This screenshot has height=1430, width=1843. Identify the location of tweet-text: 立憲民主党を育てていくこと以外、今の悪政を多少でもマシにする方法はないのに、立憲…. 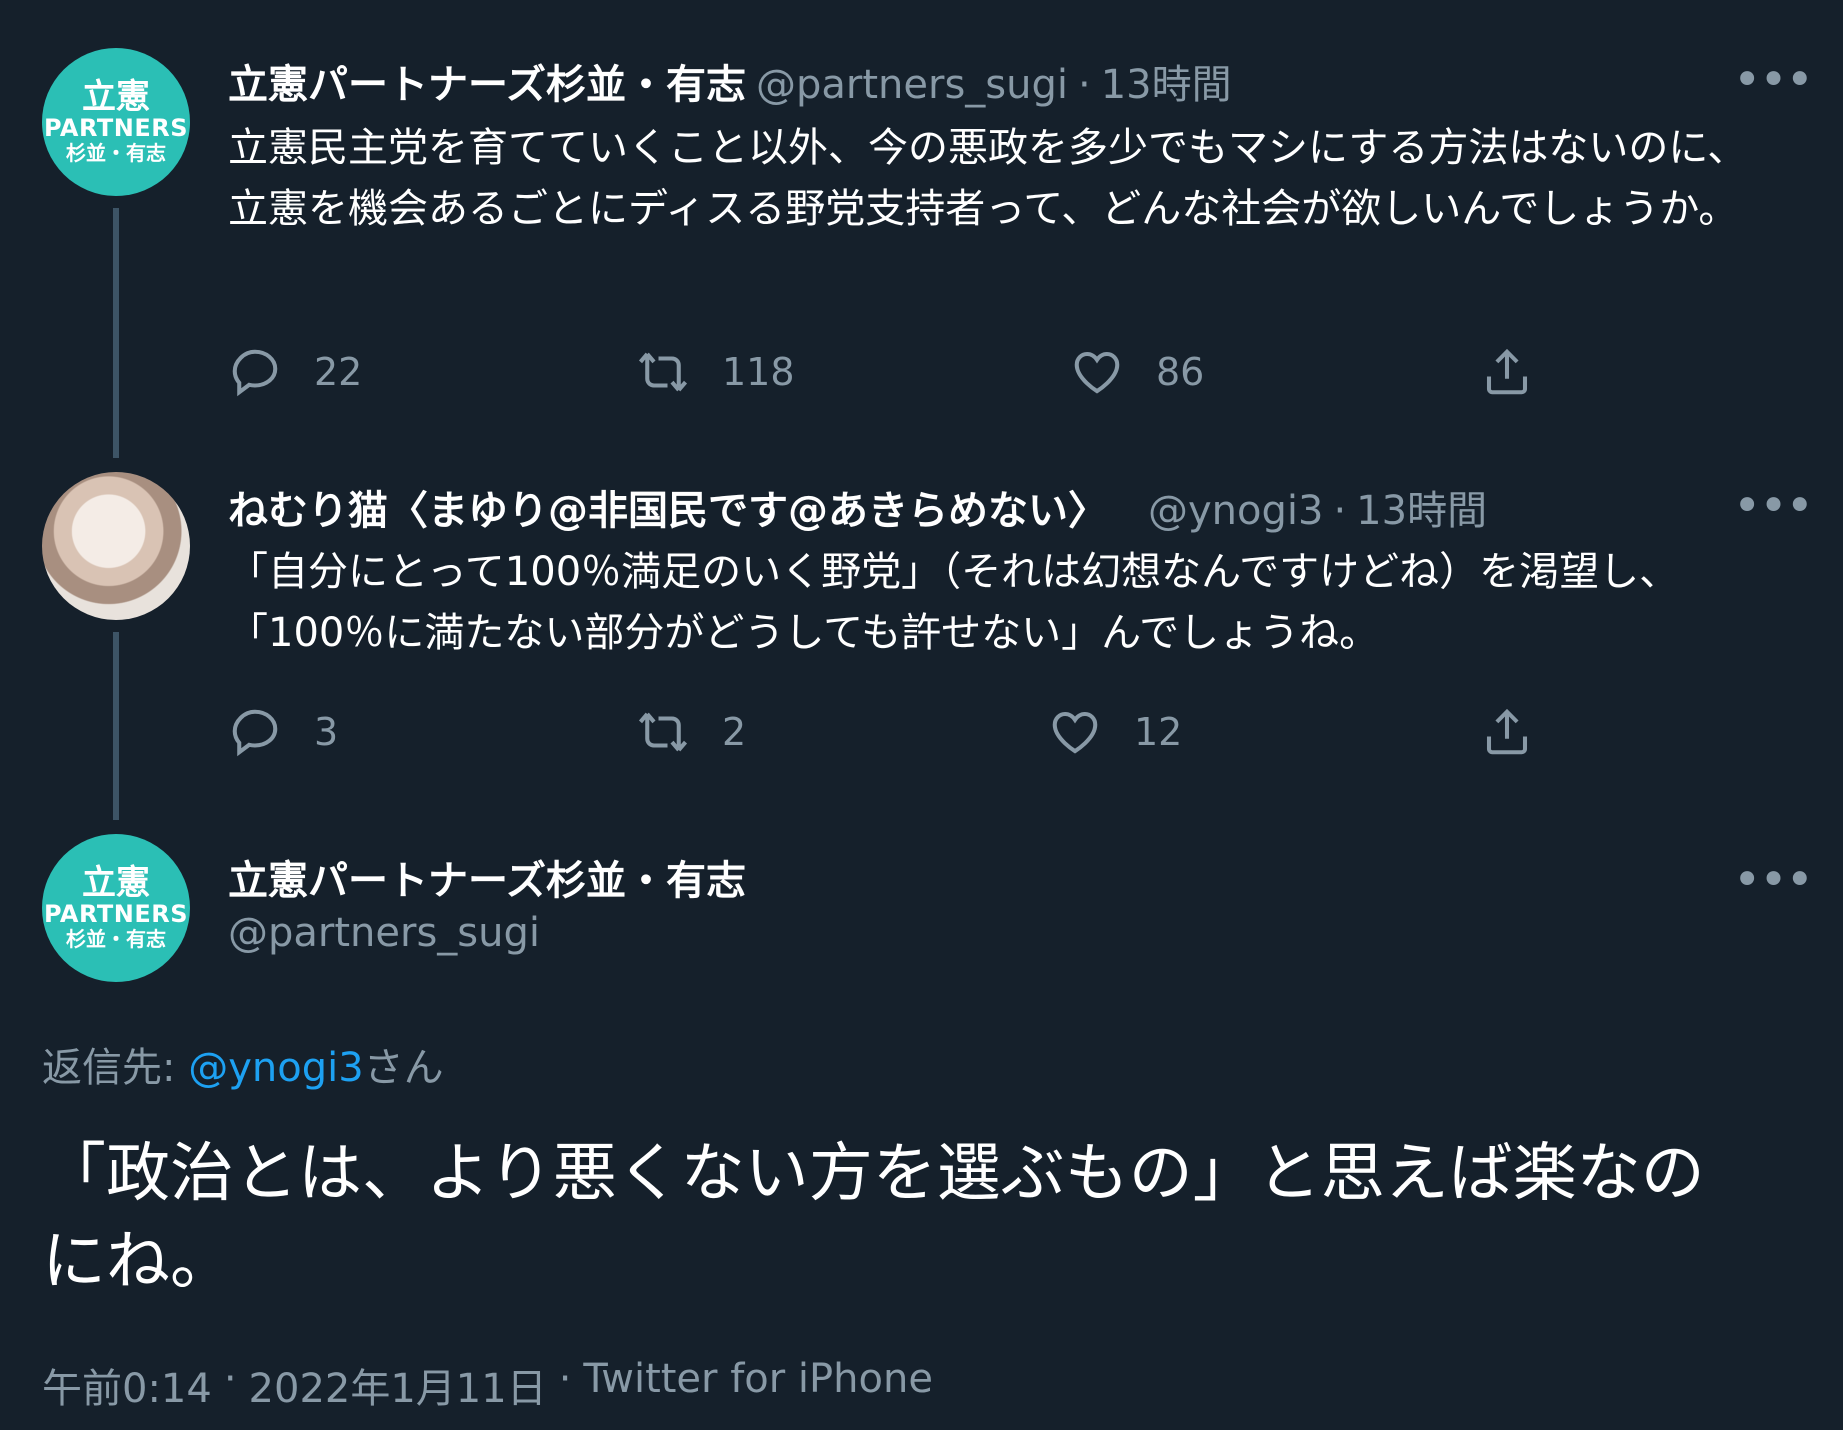
(988, 178).